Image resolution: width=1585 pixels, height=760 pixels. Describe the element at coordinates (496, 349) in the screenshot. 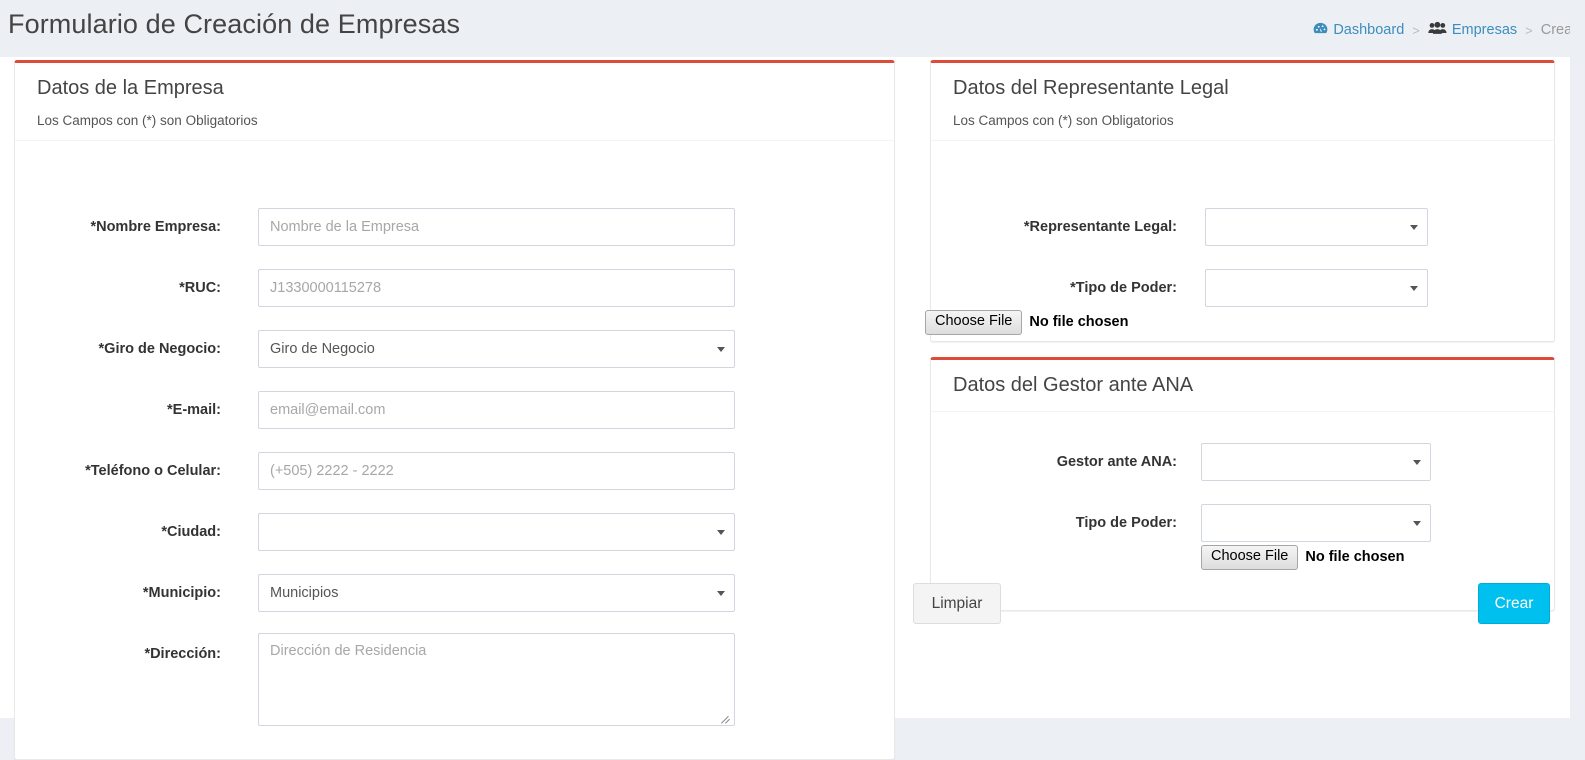

I see `select-giro-negocio: Giro de Negocio` at that location.